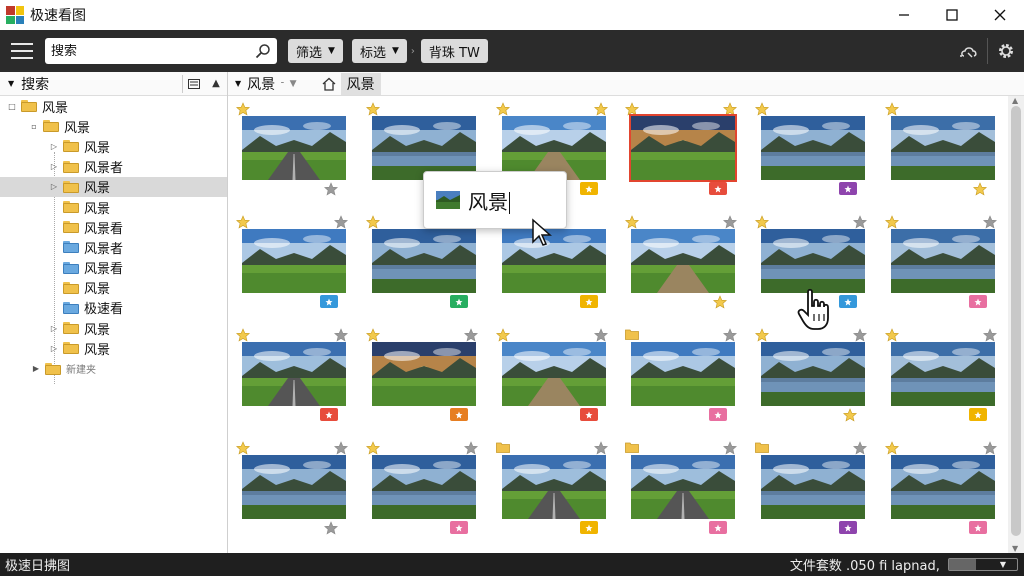 The width and height of the screenshot is (1024, 576). Describe the element at coordinates (113, 106) in the screenshot. I see `tree-item: □ 风景` at that location.